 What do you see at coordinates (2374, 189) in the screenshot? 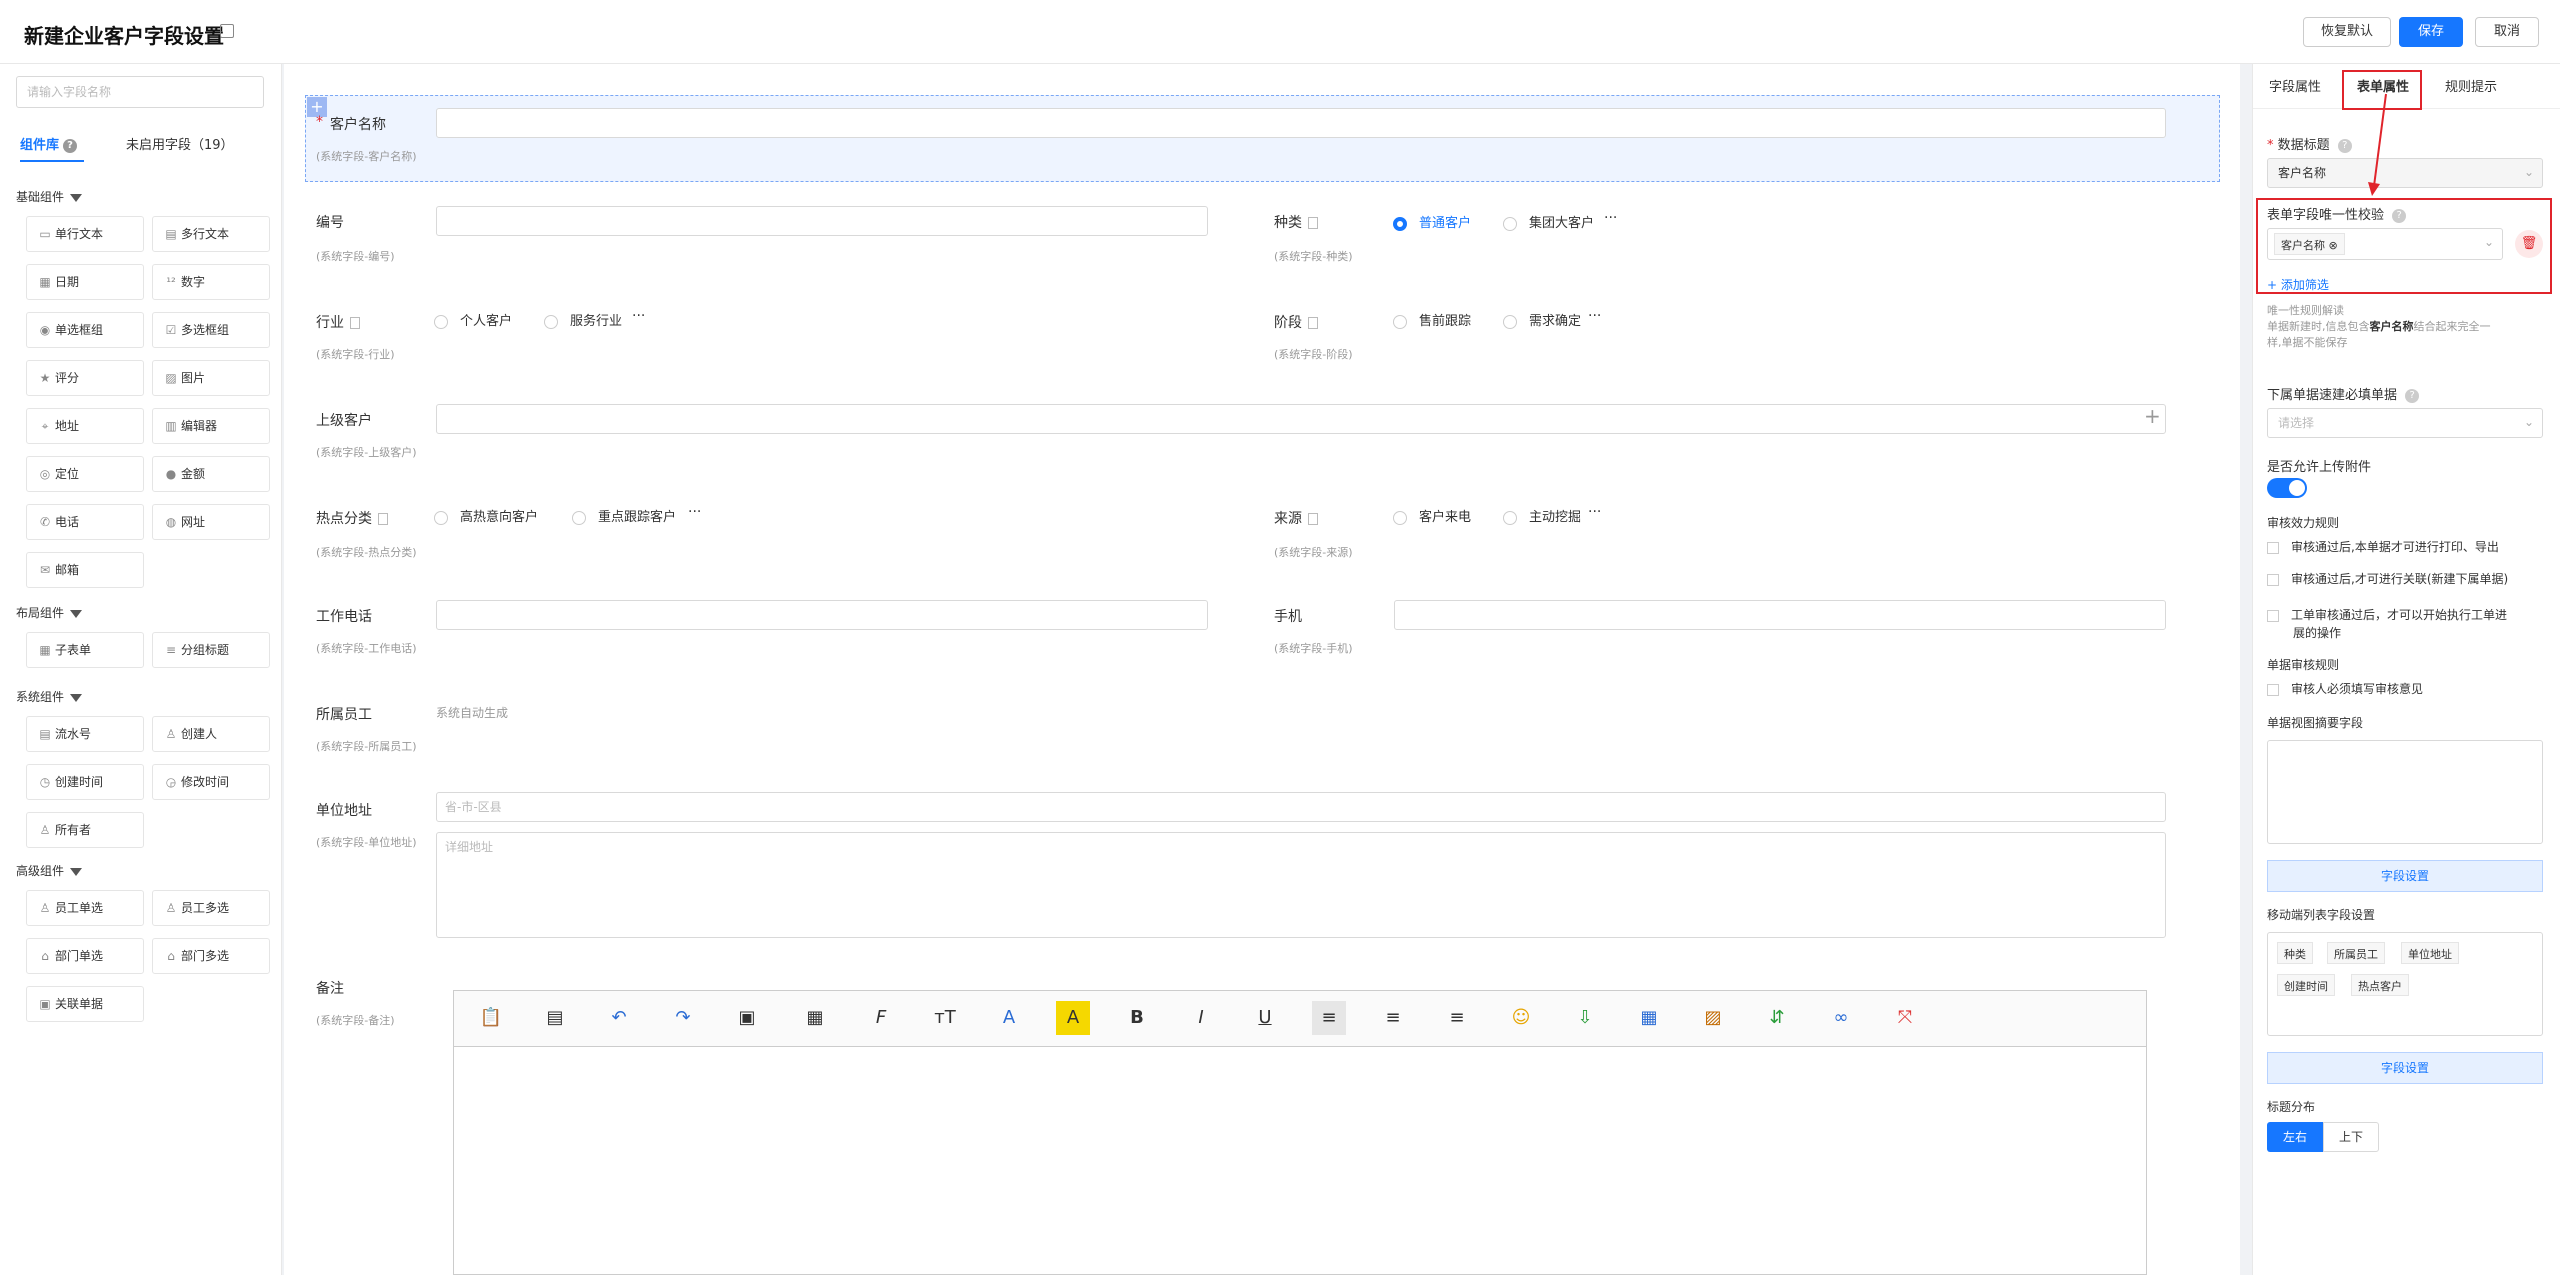
I see `arrow-head` at bounding box center [2374, 189].